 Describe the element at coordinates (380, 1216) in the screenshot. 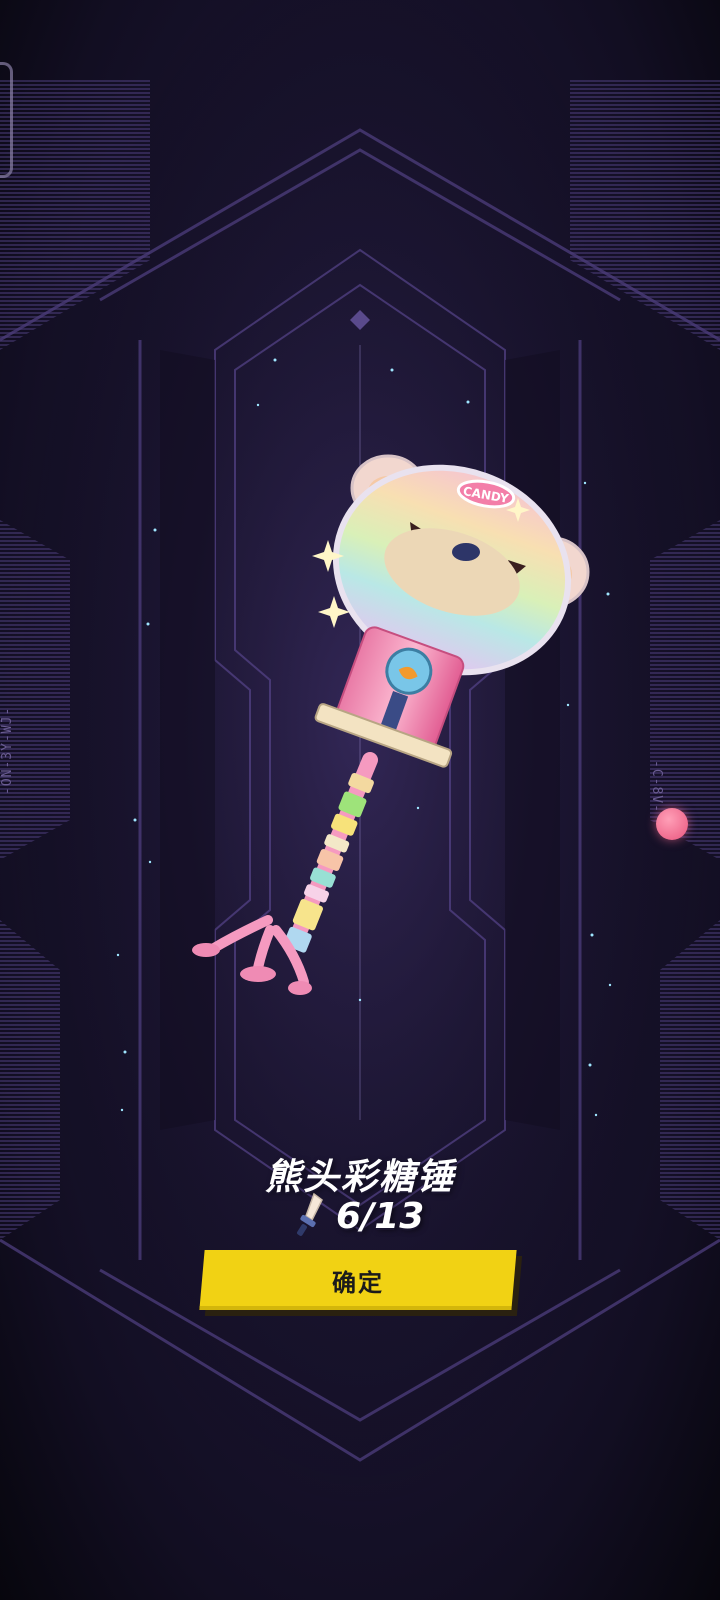

I see `item-count: 6/13` at that location.